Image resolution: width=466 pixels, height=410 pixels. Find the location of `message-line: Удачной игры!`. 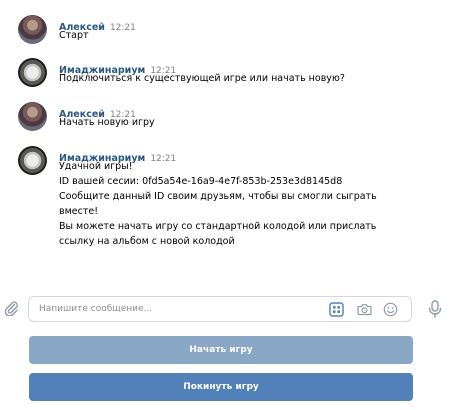

message-line: Удачной игры! is located at coordinates (96, 166).